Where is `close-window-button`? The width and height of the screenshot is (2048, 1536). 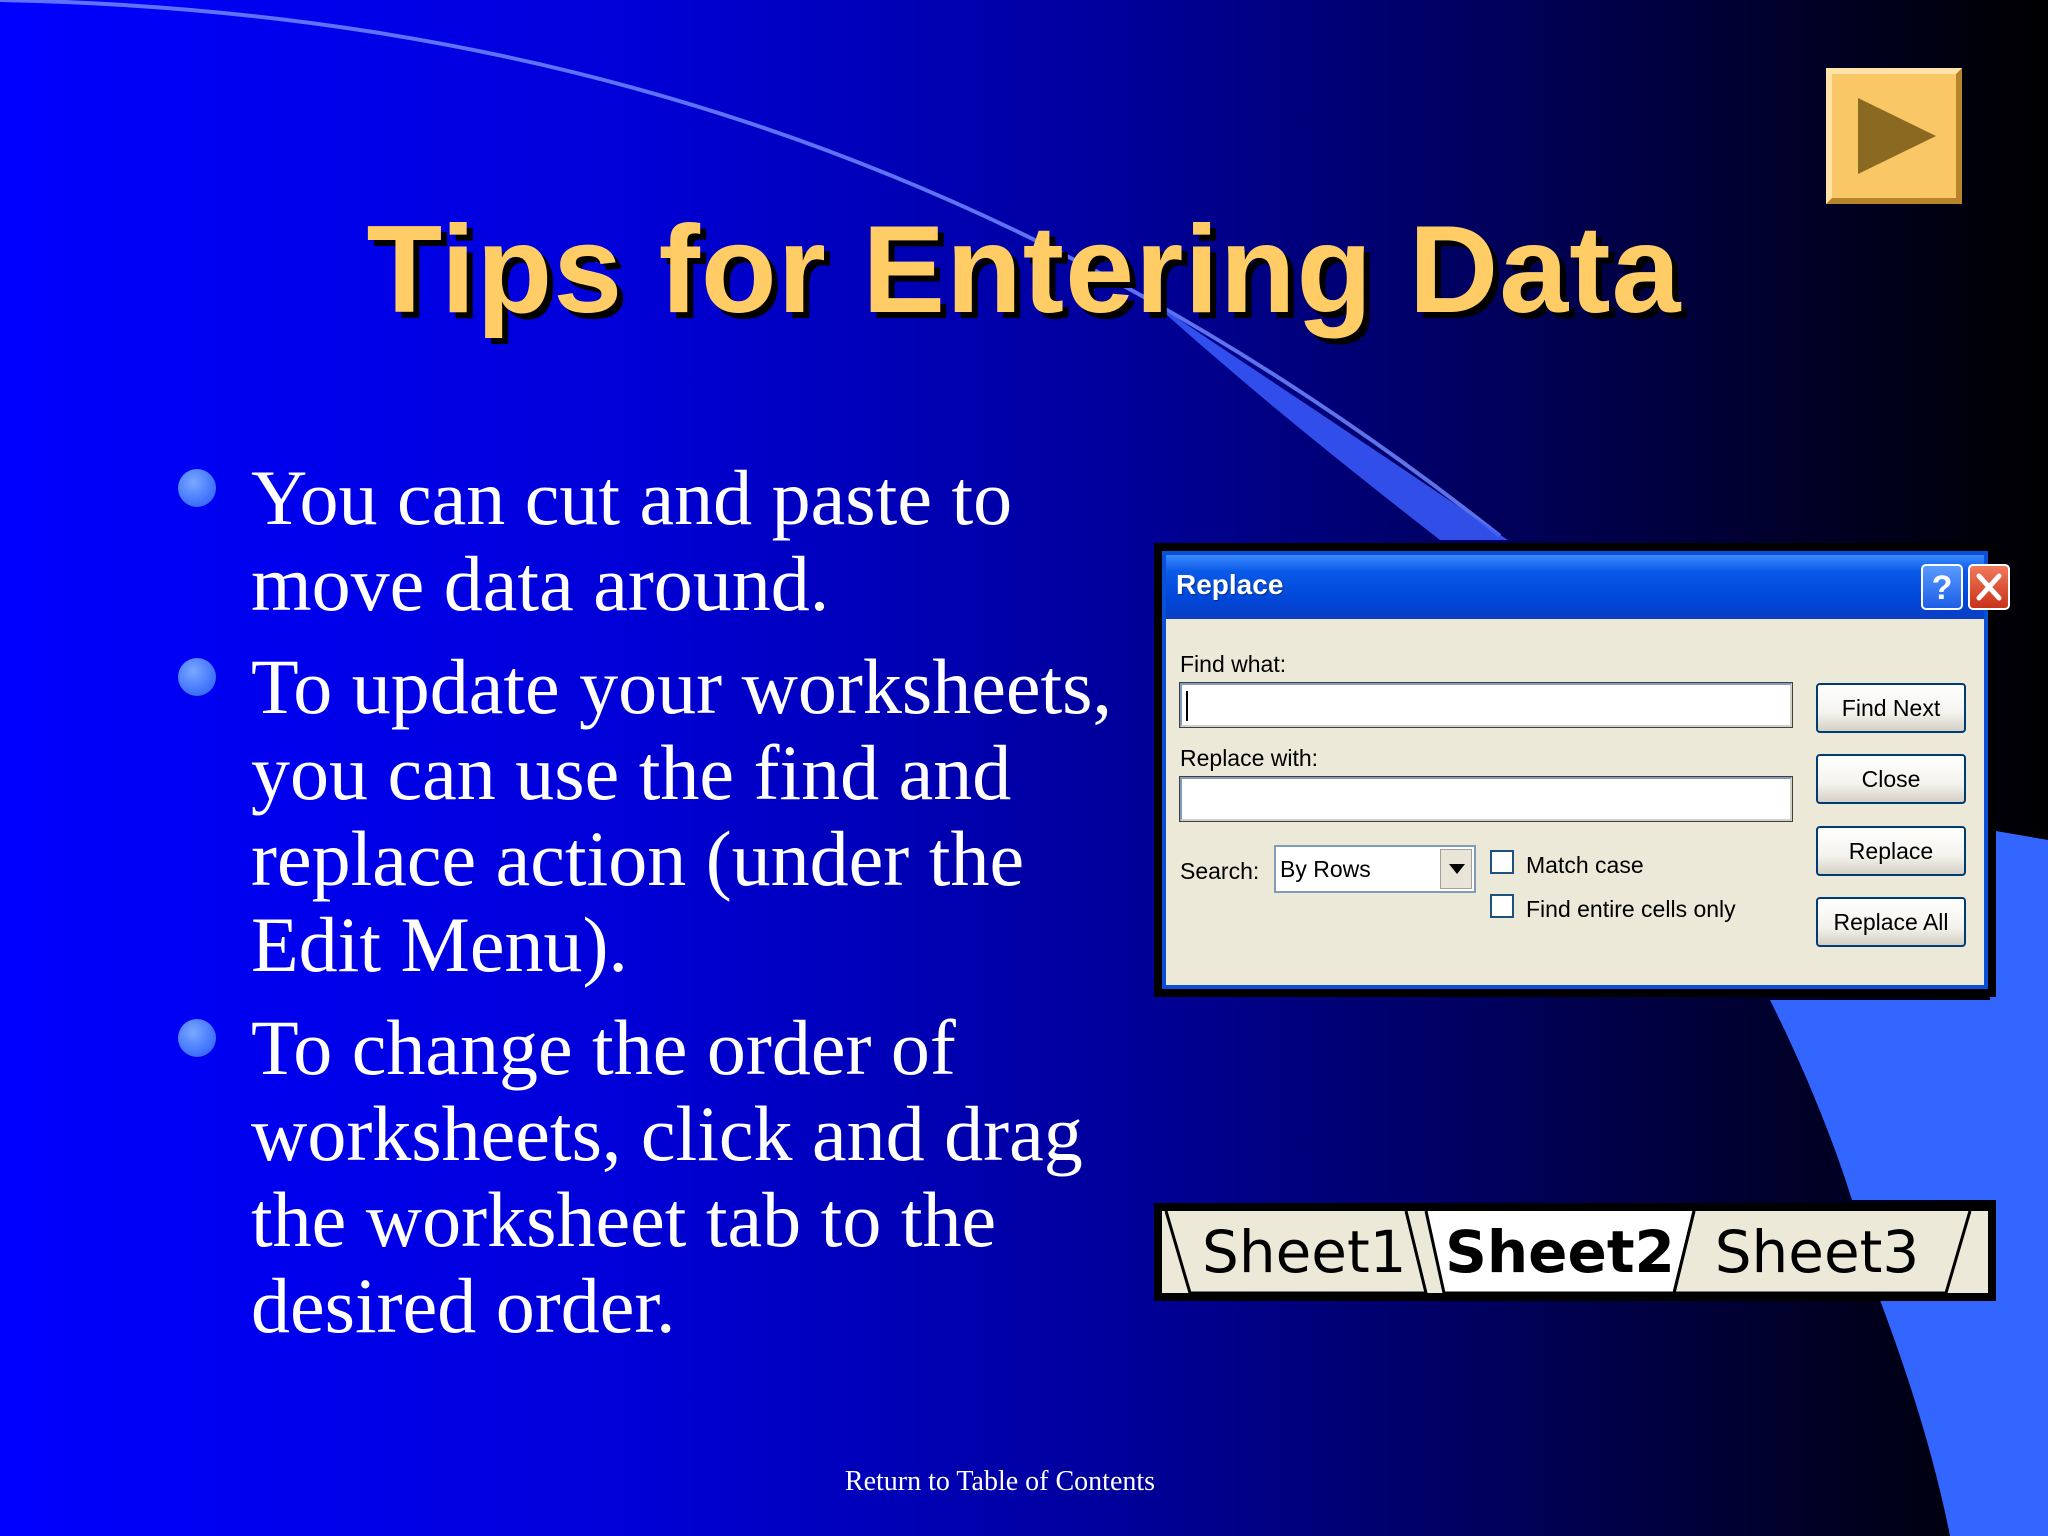
close-window-button is located at coordinates (1989, 587).